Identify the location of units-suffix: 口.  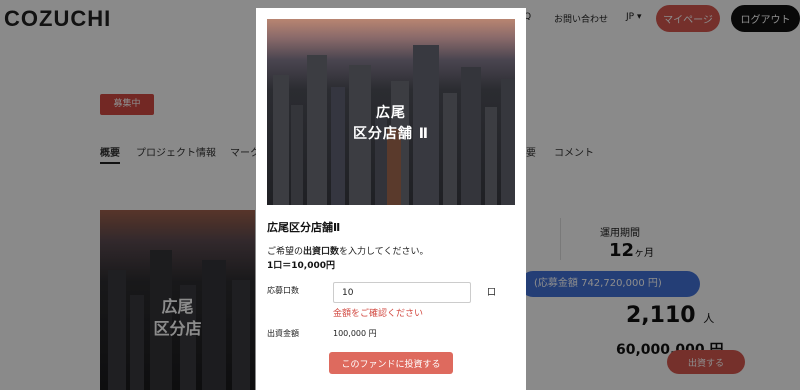
(492, 293).